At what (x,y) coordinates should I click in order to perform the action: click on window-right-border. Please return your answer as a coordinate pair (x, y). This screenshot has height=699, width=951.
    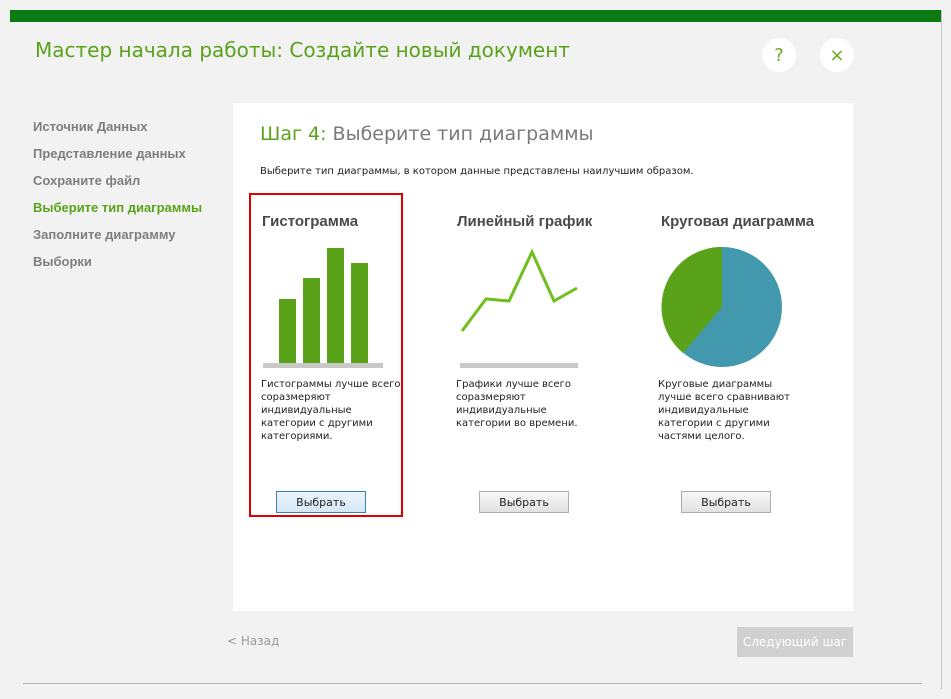
    Looking at the image, I should click on (941, 349).